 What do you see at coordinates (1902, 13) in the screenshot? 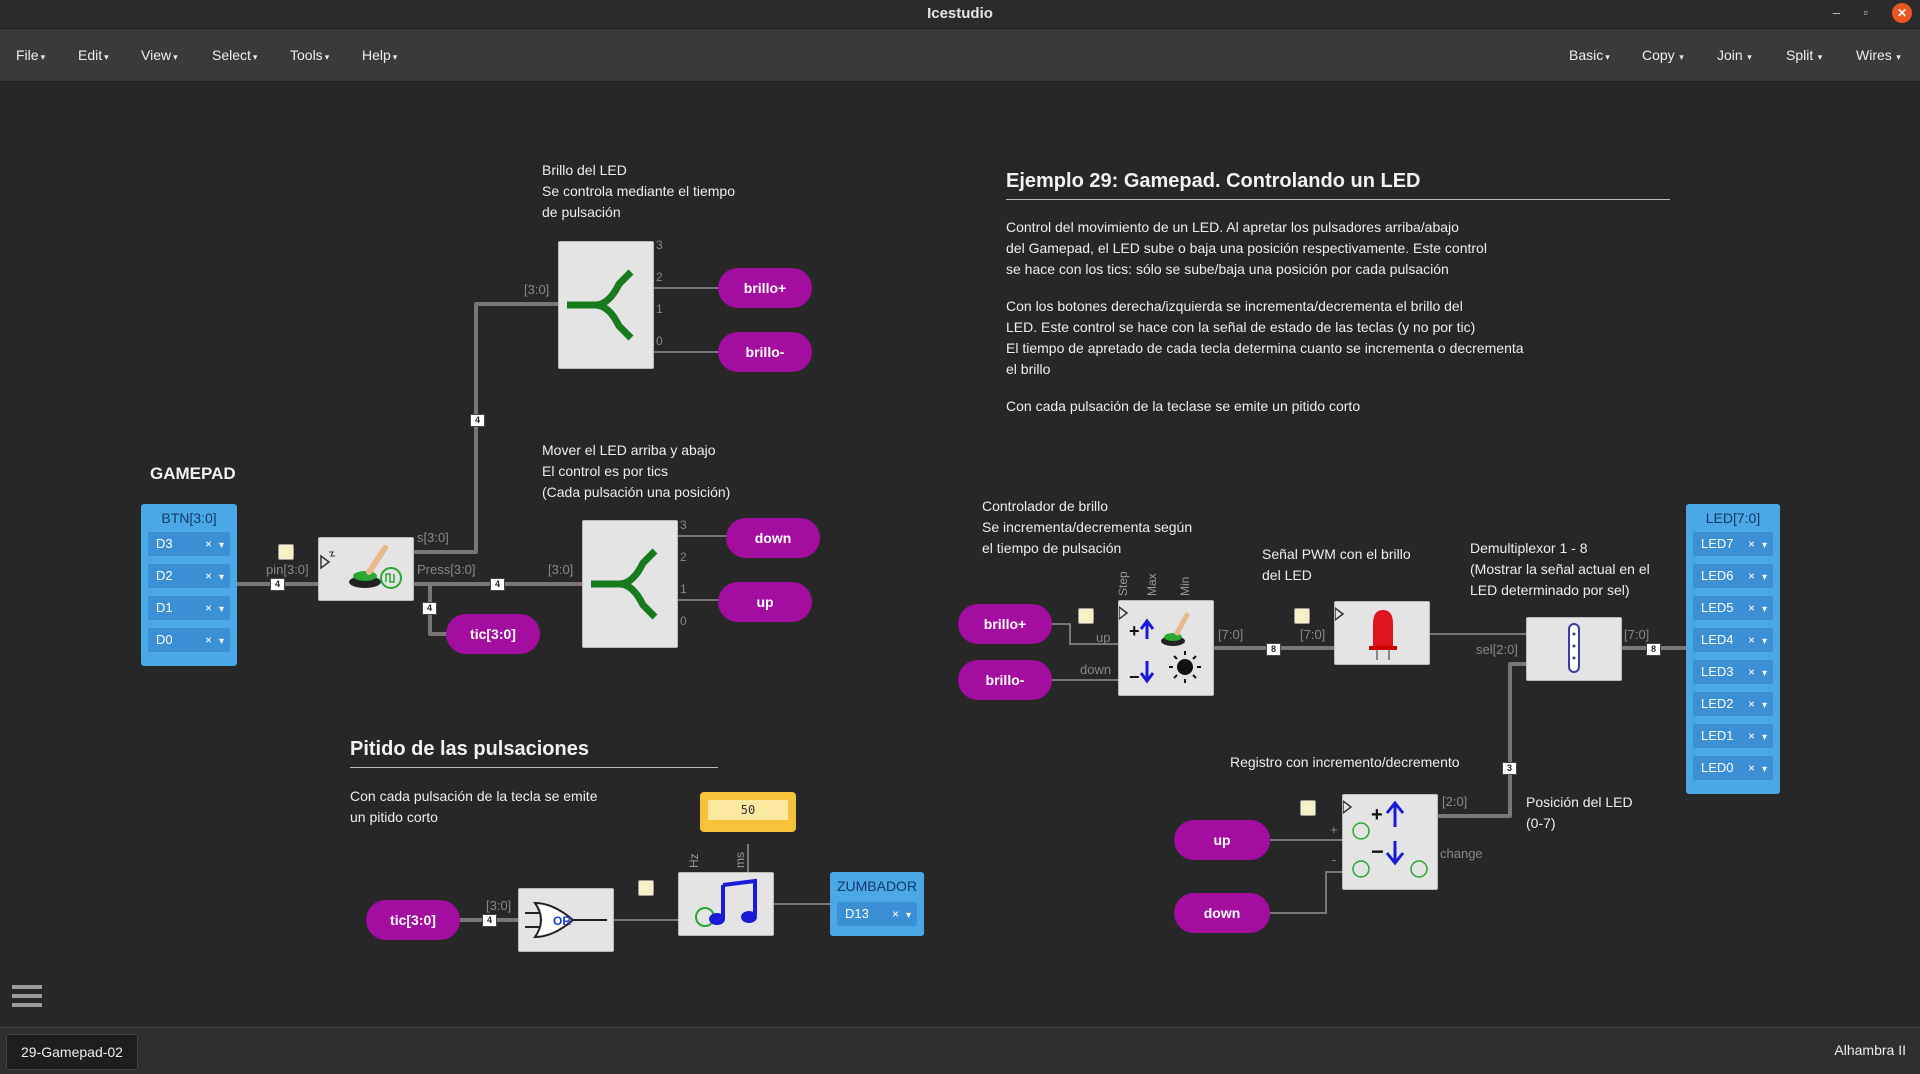
I see `close-button: ✕` at bounding box center [1902, 13].